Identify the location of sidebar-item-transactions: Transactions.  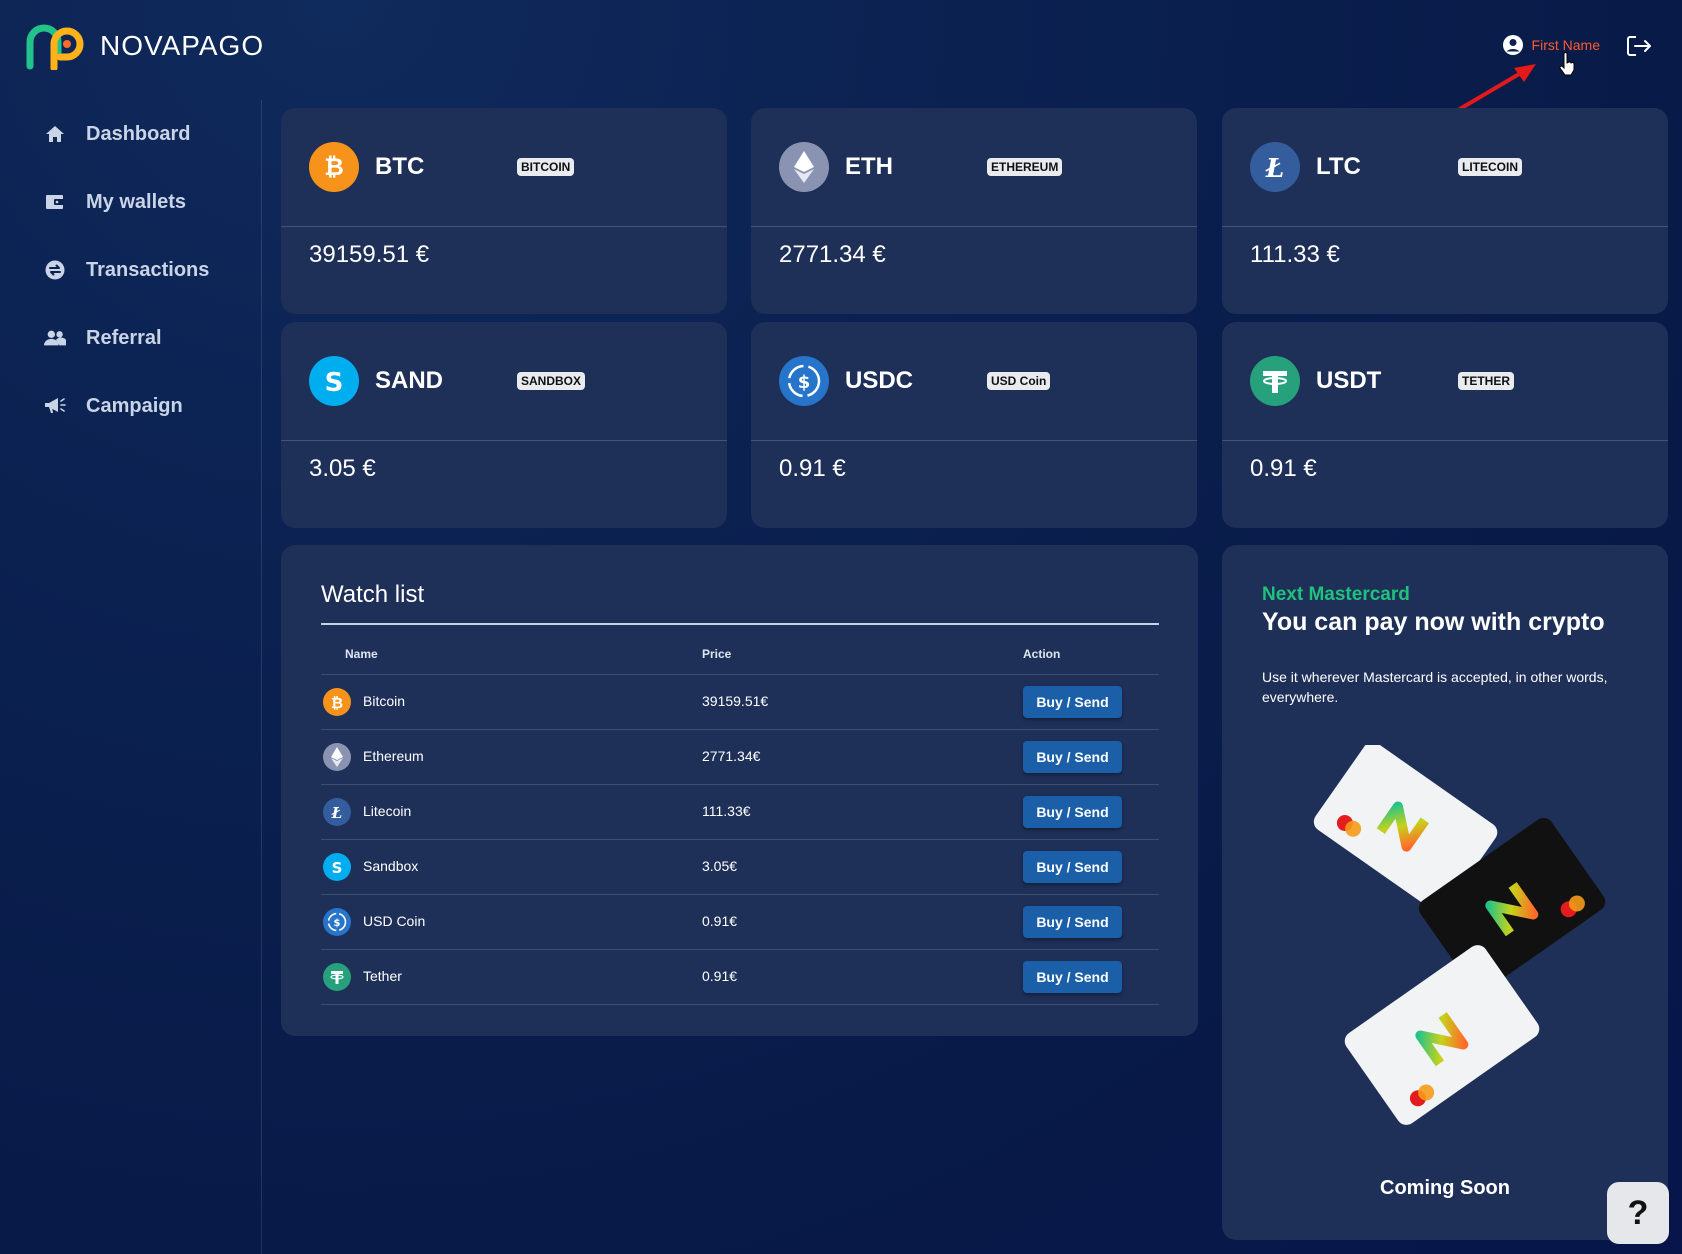
(130, 270).